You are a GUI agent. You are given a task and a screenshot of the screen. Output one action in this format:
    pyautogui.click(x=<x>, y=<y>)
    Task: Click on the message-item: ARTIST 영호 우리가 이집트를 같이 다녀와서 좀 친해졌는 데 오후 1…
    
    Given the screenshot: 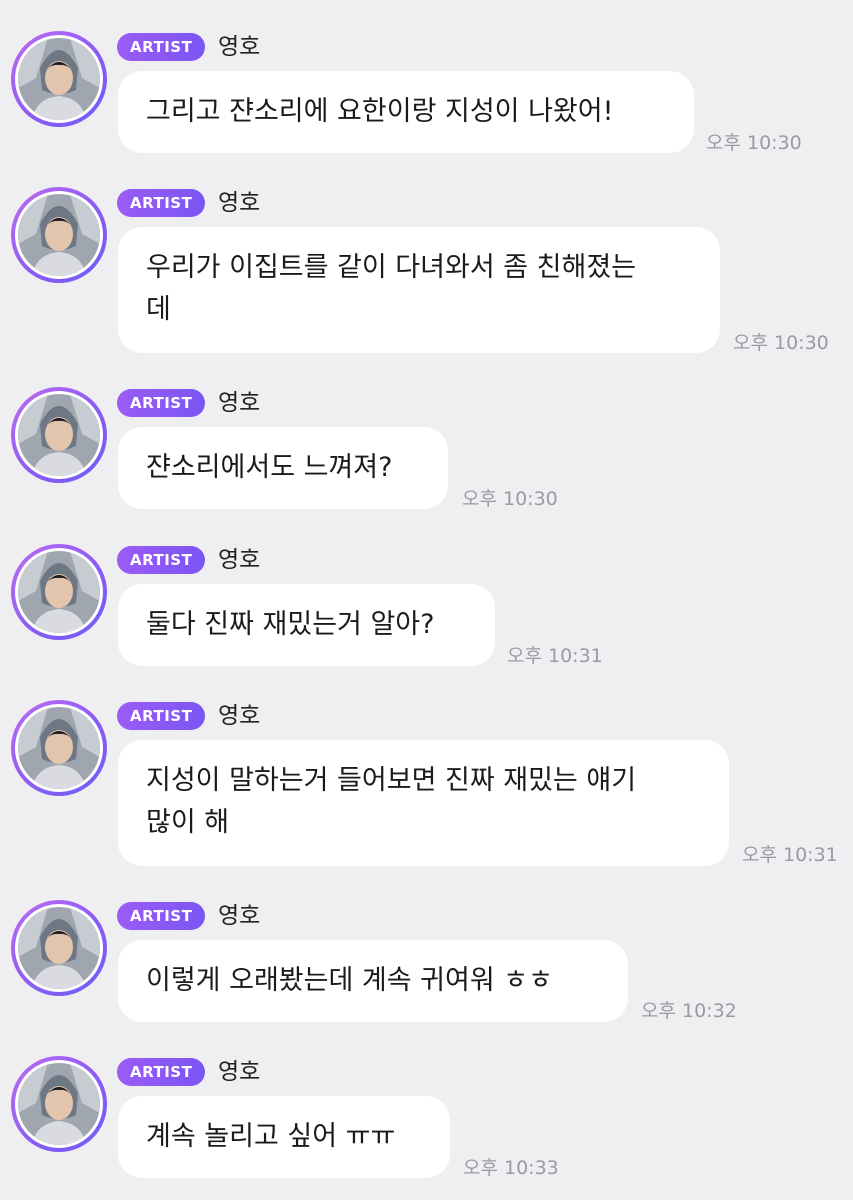 What is the action you would take?
    pyautogui.click(x=426, y=272)
    